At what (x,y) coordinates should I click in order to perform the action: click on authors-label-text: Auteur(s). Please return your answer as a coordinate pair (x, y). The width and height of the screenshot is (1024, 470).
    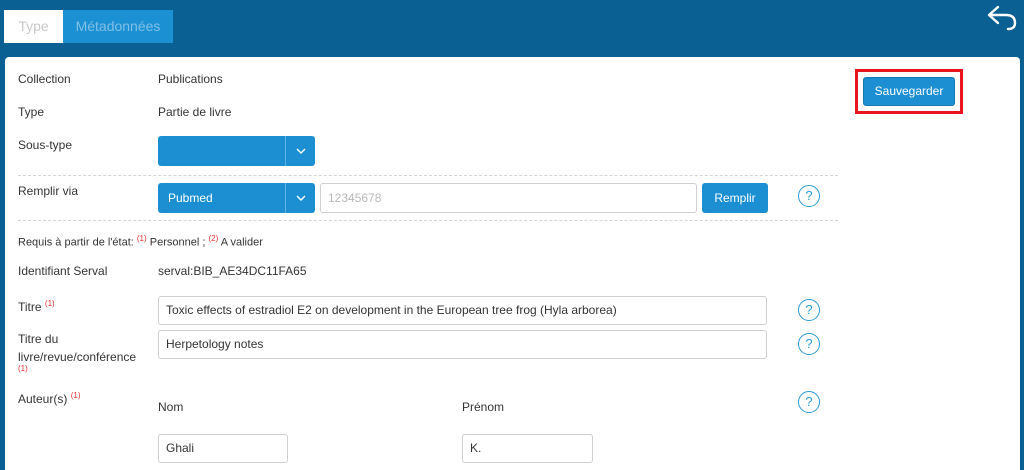
    Looking at the image, I should click on (43, 399).